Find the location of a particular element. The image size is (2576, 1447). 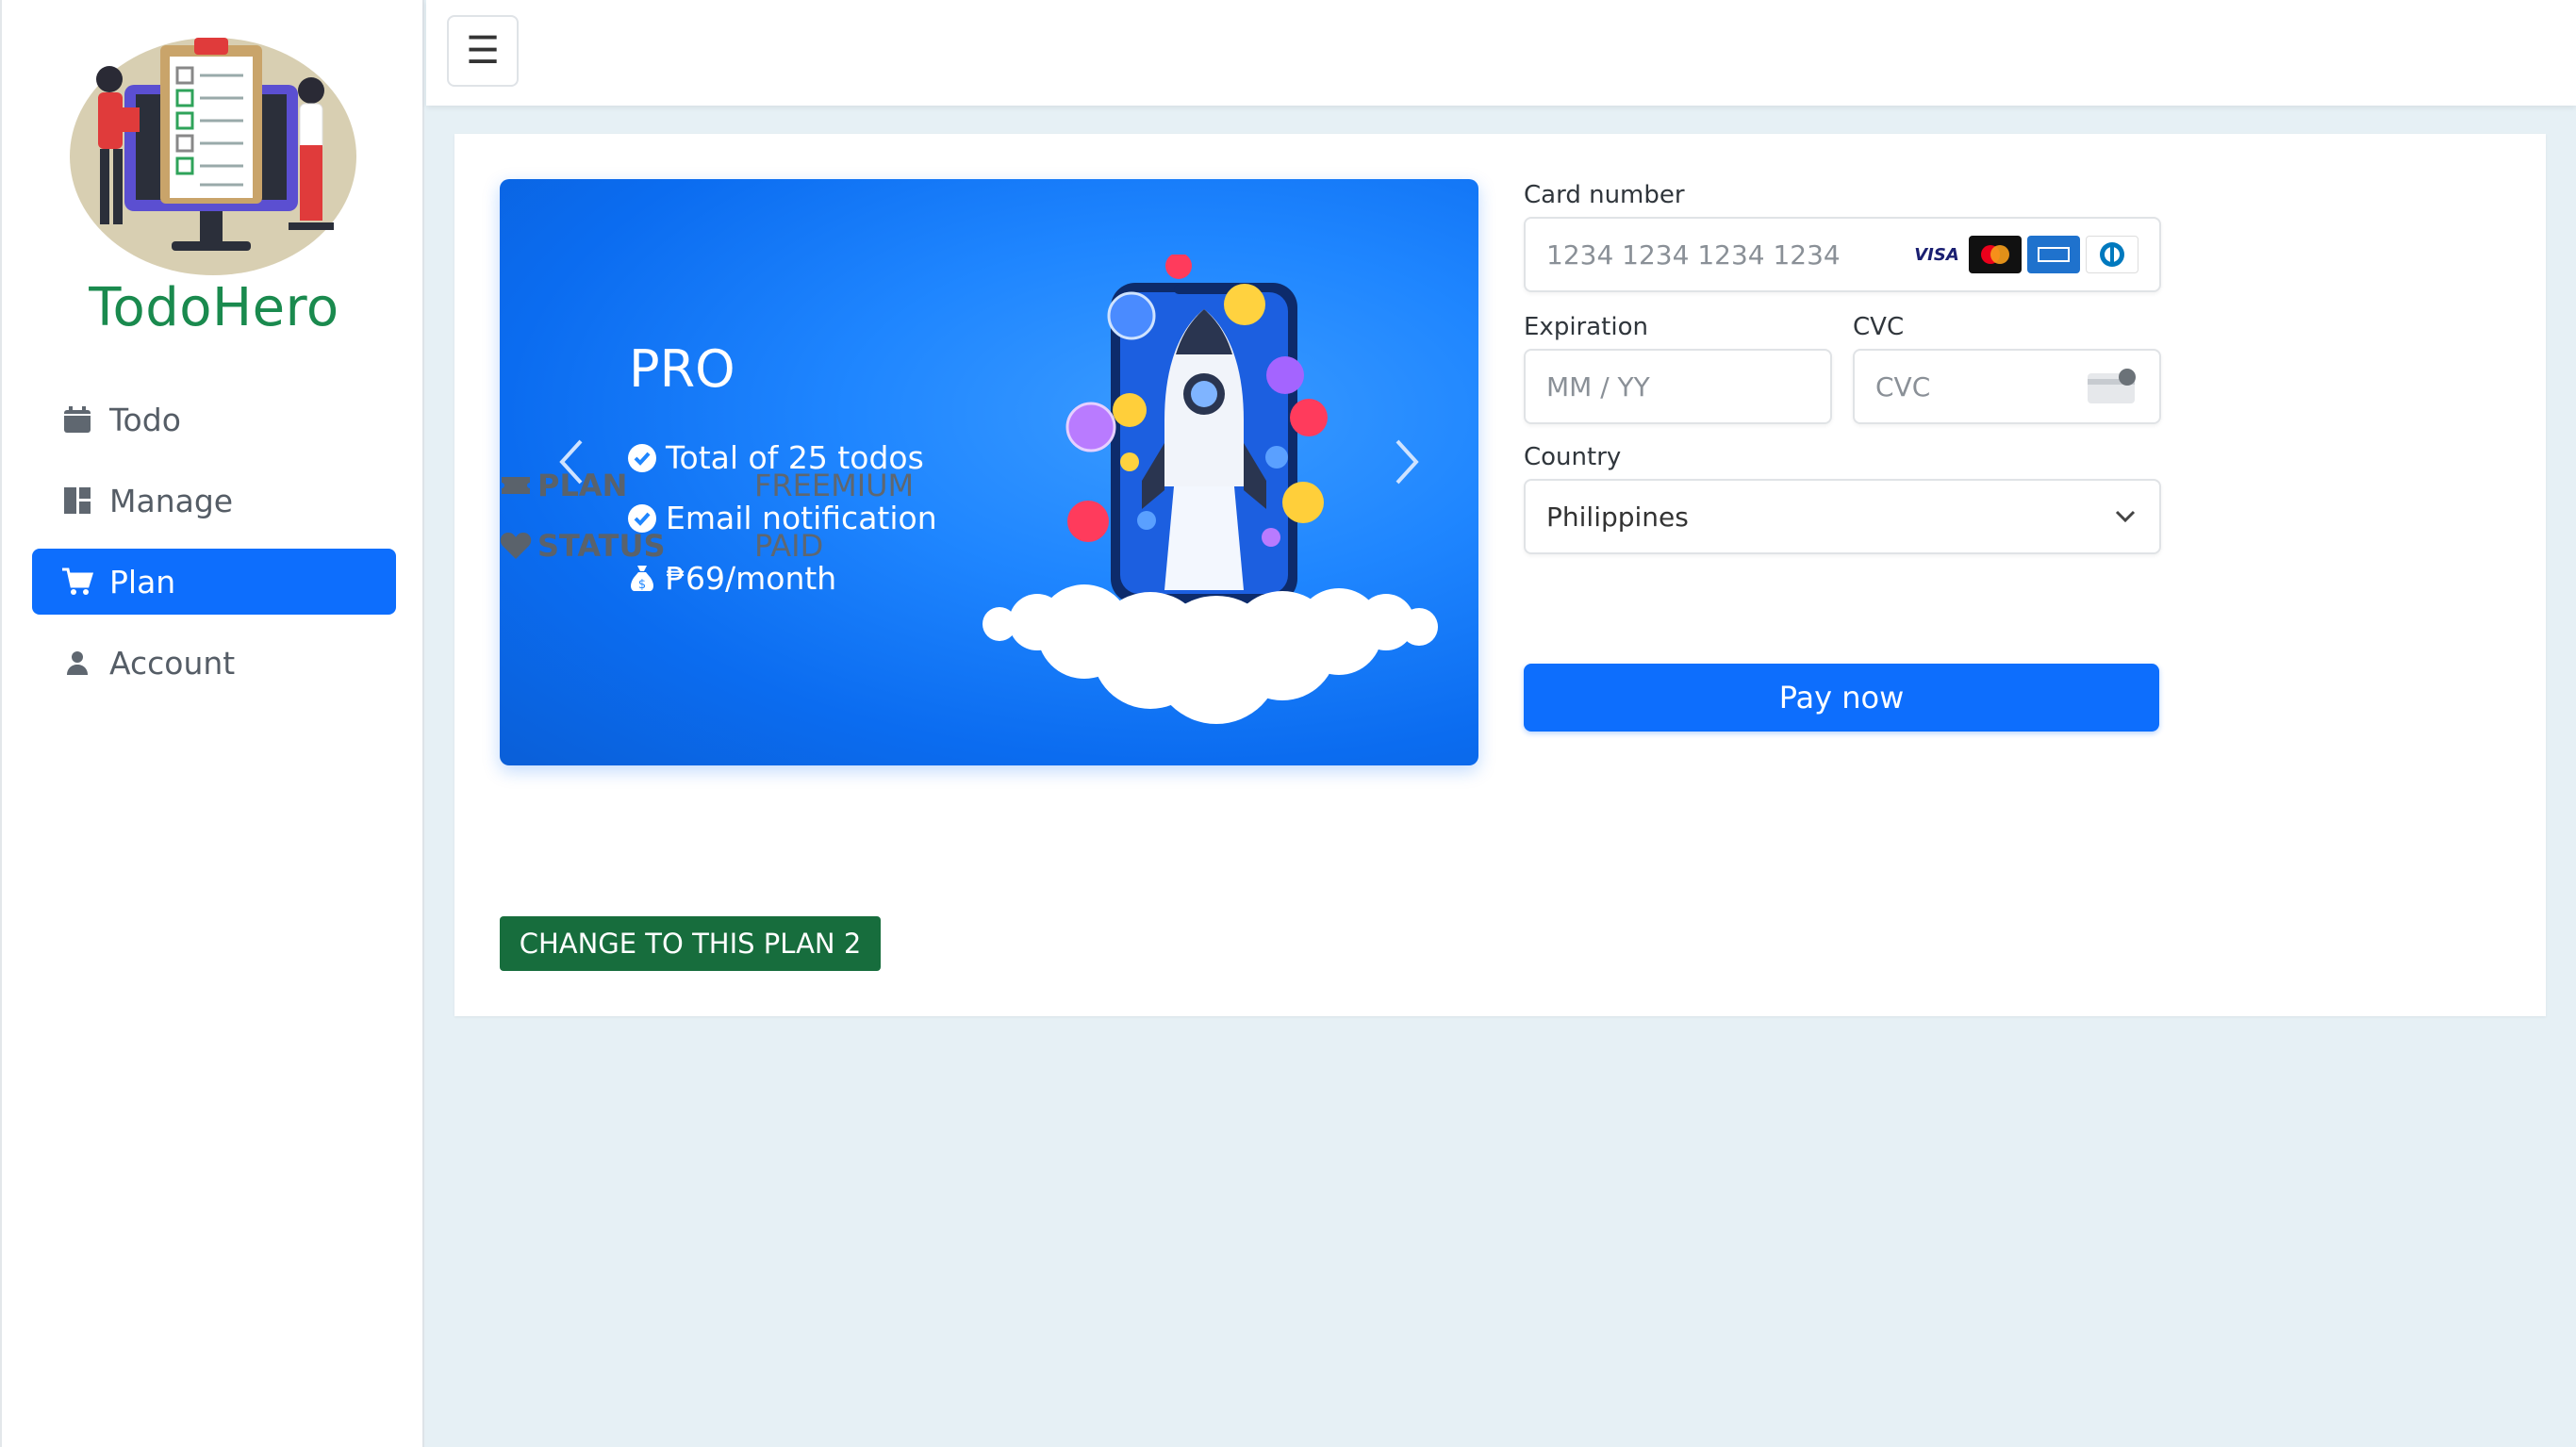

user-icon is located at coordinates (77, 663).